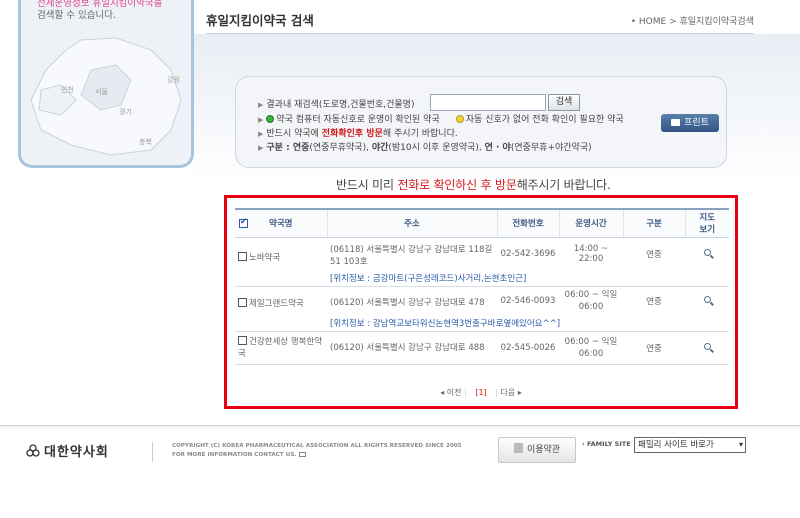  I want to click on notice-pre: 반드시 약국에, so click(294, 134).